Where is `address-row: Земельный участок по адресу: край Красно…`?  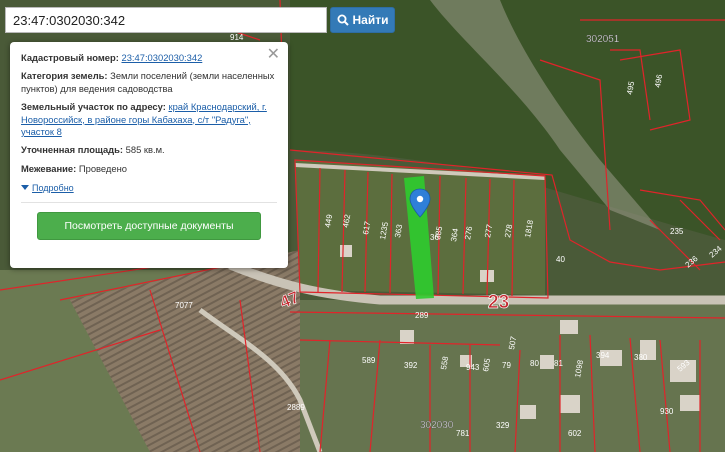
address-row: Земельный участок по адресу: край Красно… is located at coordinates (149, 119).